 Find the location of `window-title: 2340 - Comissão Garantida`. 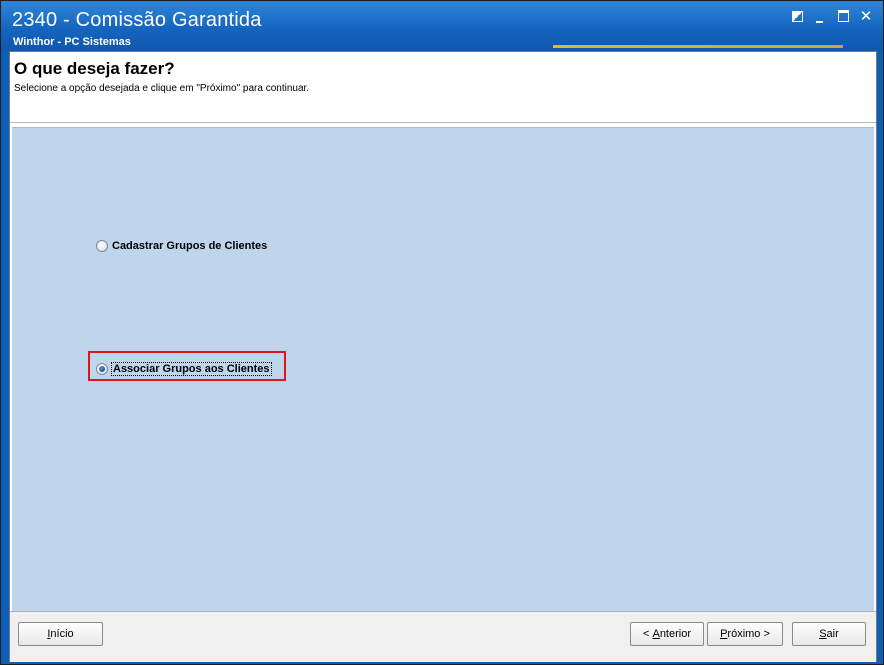

window-title: 2340 - Comissão Garantida is located at coordinates (137, 20).